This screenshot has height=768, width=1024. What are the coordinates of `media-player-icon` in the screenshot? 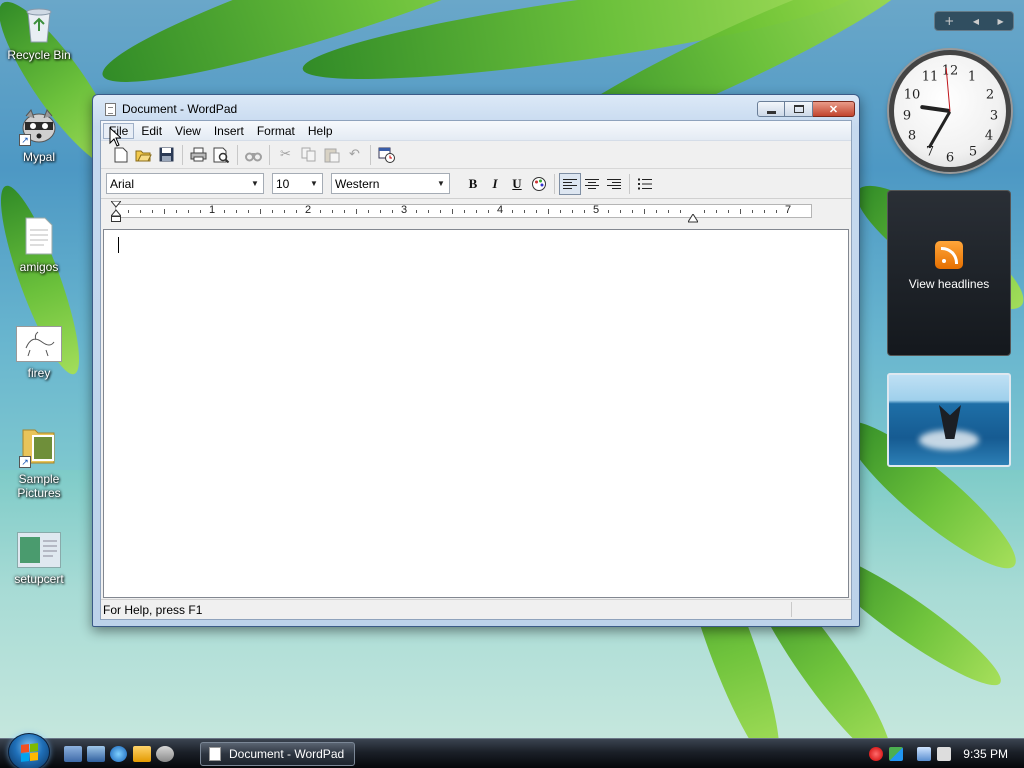 It's located at (142, 754).